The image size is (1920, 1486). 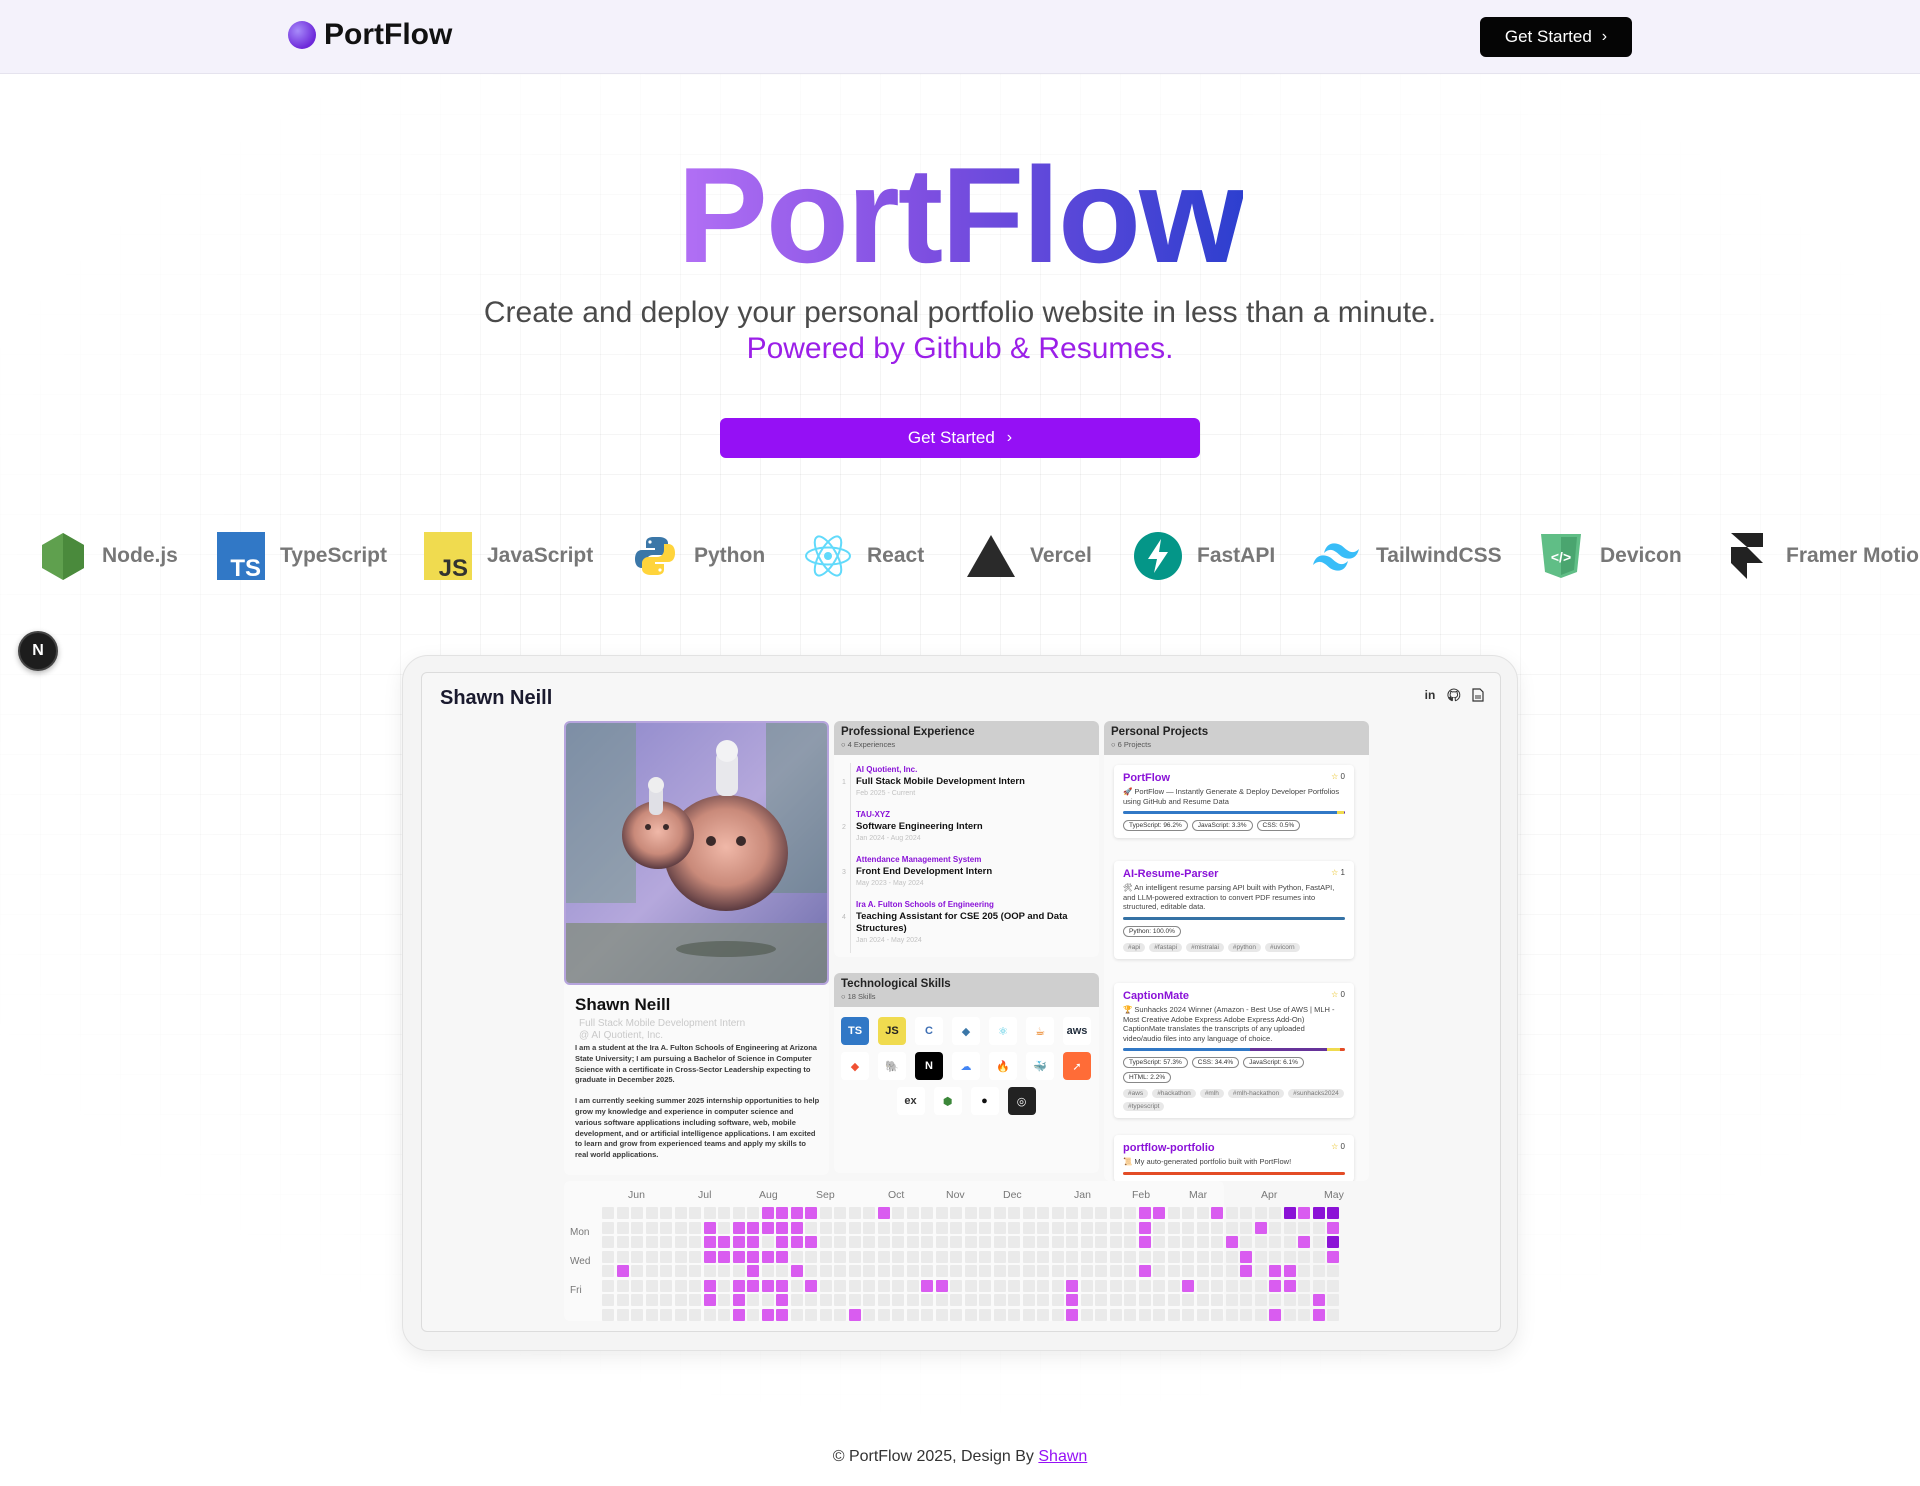 What do you see at coordinates (1244, 947) in the screenshot?
I see `project-tag: #python` at bounding box center [1244, 947].